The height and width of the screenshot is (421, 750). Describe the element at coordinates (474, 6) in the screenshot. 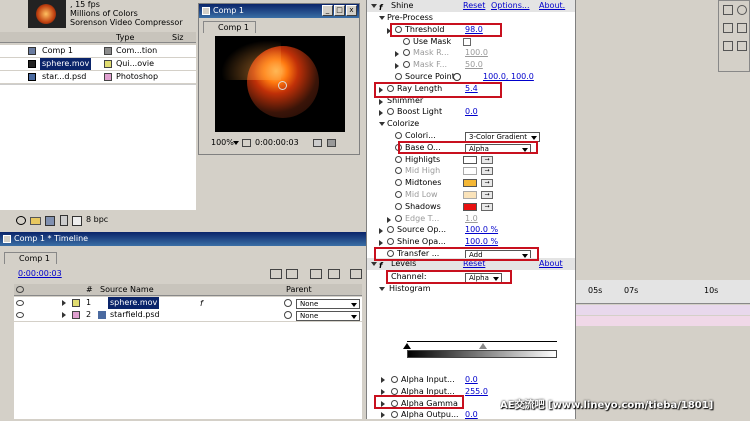

I see `effect-reset-button: Reset` at that location.